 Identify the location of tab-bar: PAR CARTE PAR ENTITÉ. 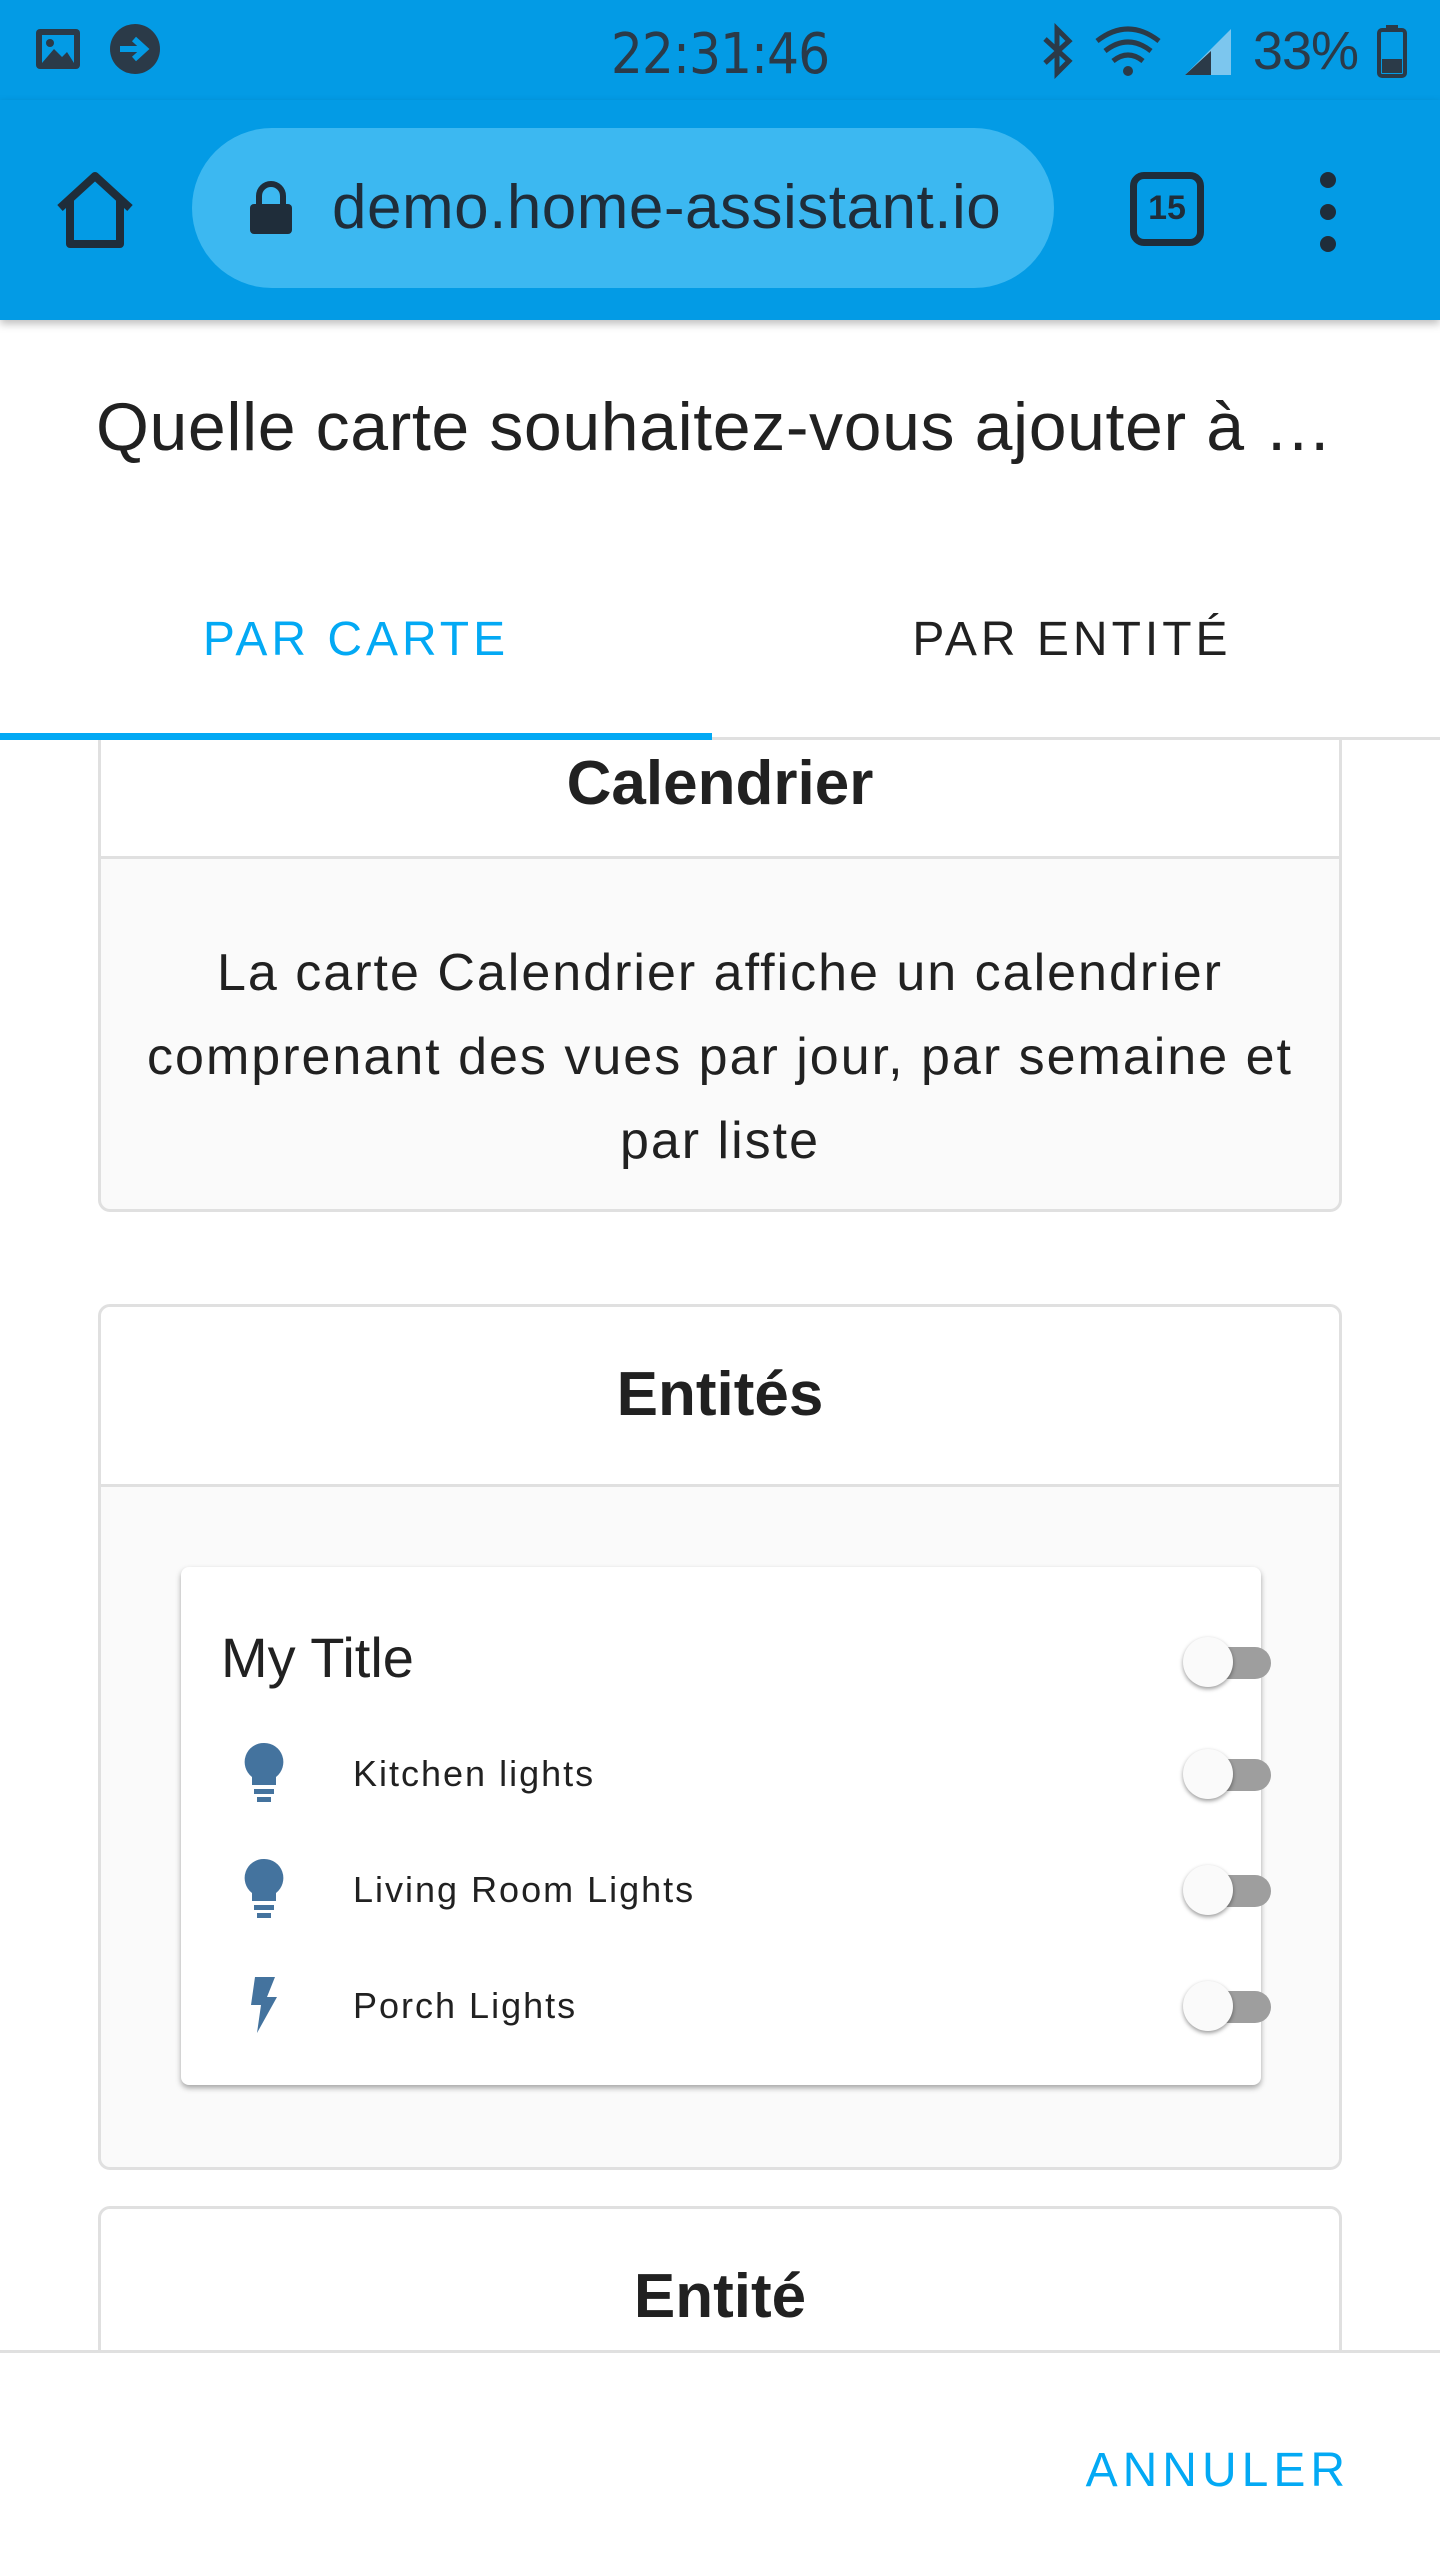
(720, 650).